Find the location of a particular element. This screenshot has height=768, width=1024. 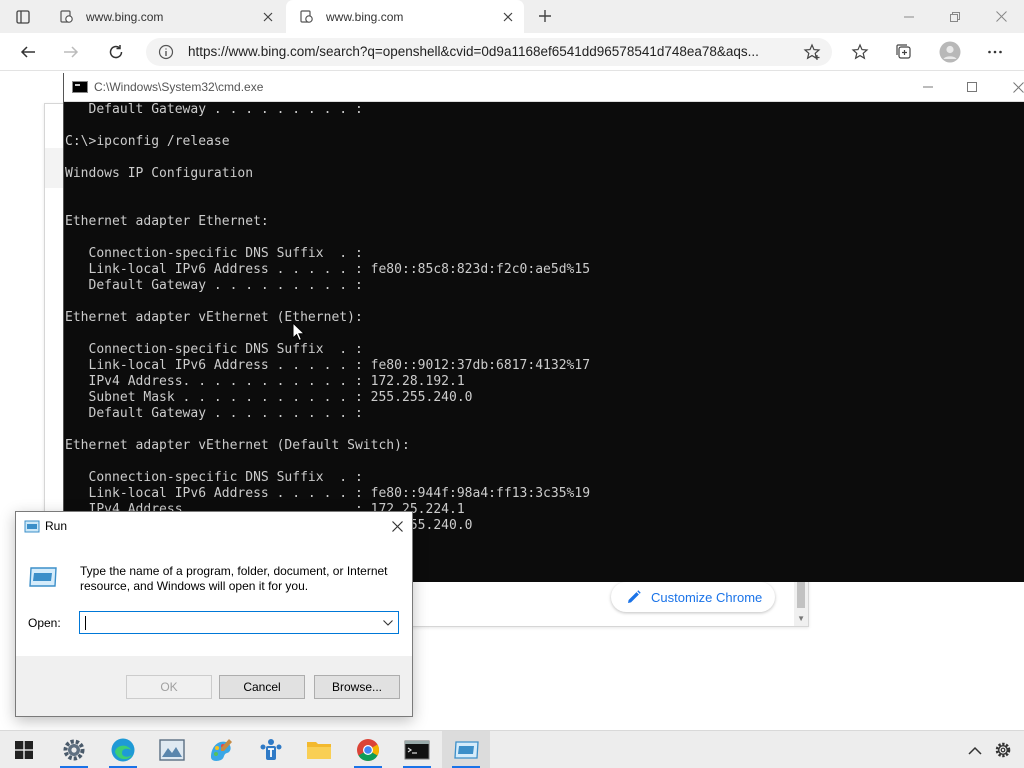

ok-button: OK is located at coordinates (169, 687).